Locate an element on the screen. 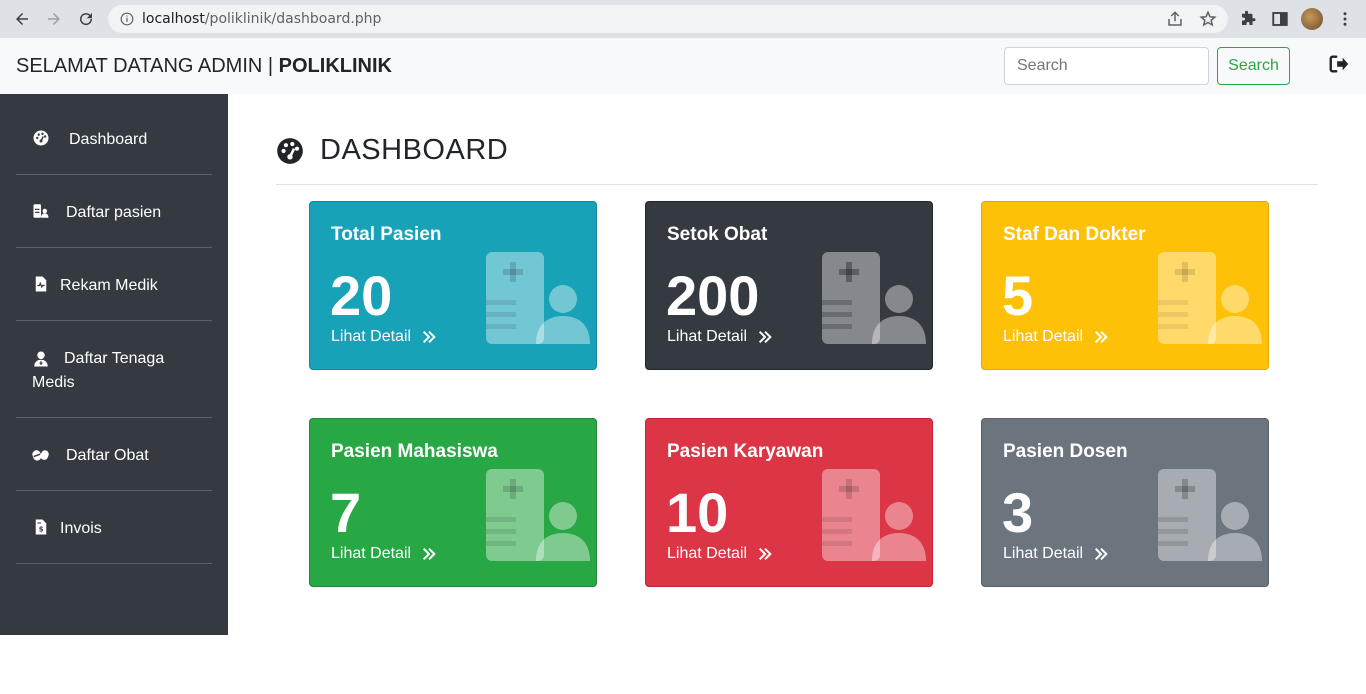 This screenshot has height=694, width=1366. sidebar-item-daftar-tenaga-medis: Daftar Tenaga Medis is located at coordinates (114, 369).